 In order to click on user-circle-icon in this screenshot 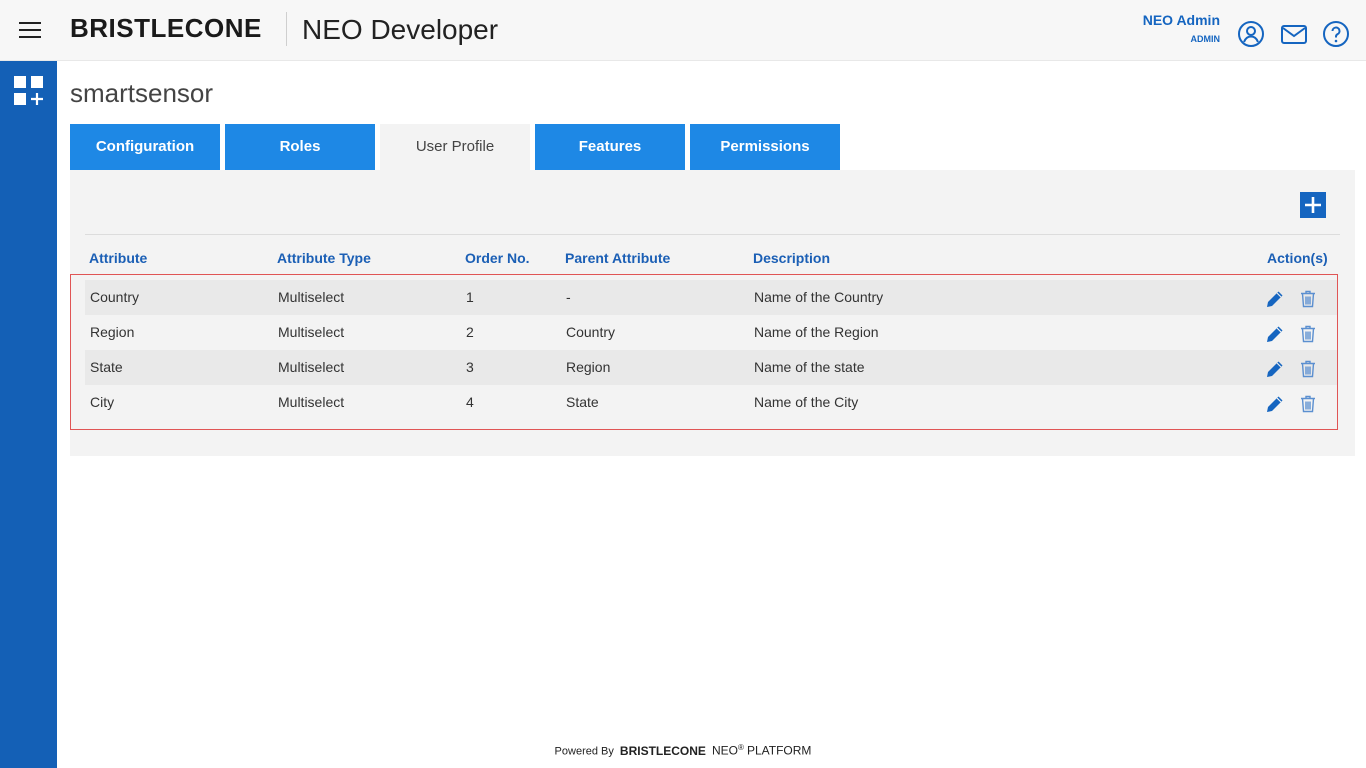, I will do `click(1251, 34)`.